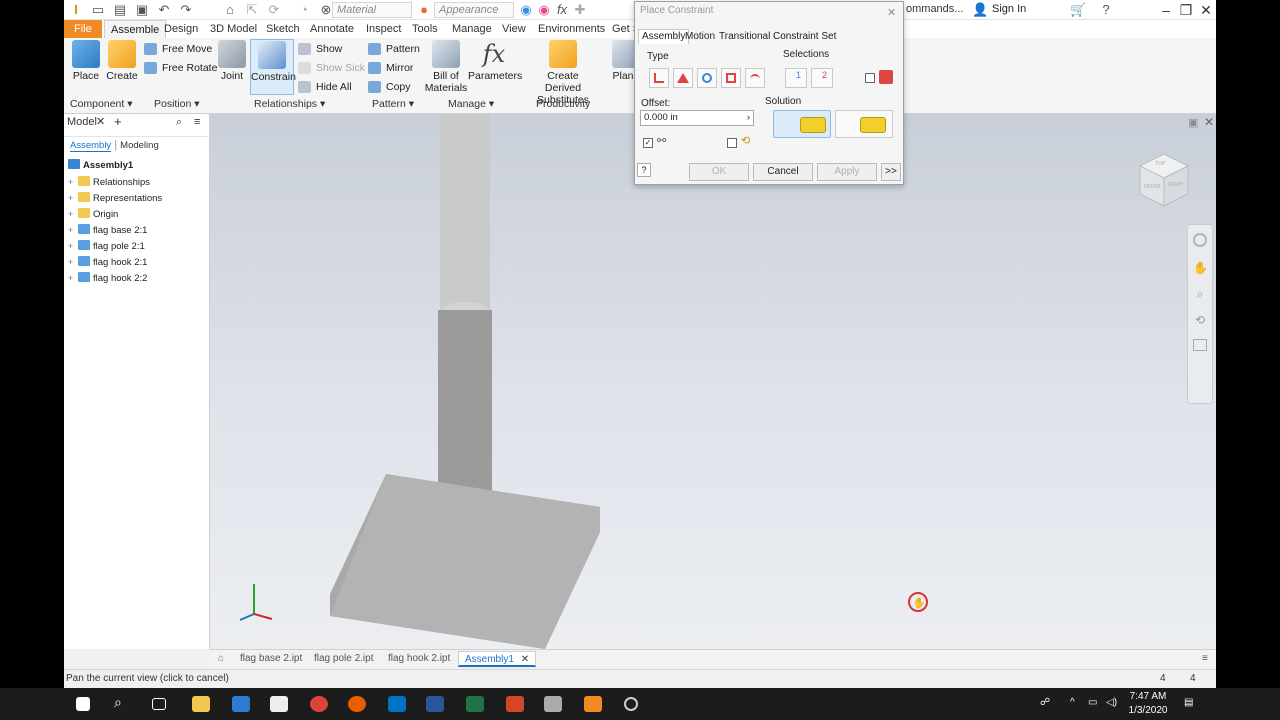 The image size is (1280, 720). Describe the element at coordinates (571, 29) in the screenshot. I see `tab-environments: Environments` at that location.